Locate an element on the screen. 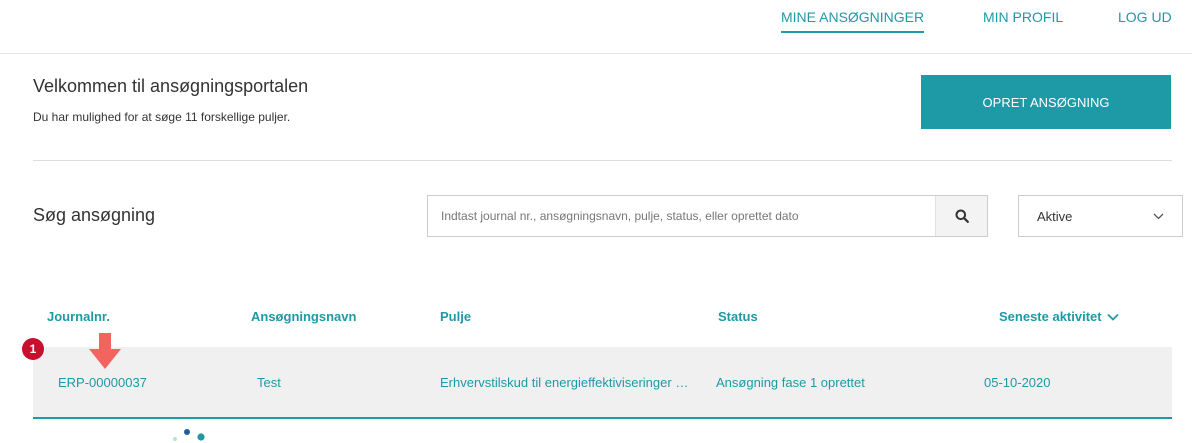 The height and width of the screenshot is (443, 1192). search-icon is located at coordinates (962, 216).